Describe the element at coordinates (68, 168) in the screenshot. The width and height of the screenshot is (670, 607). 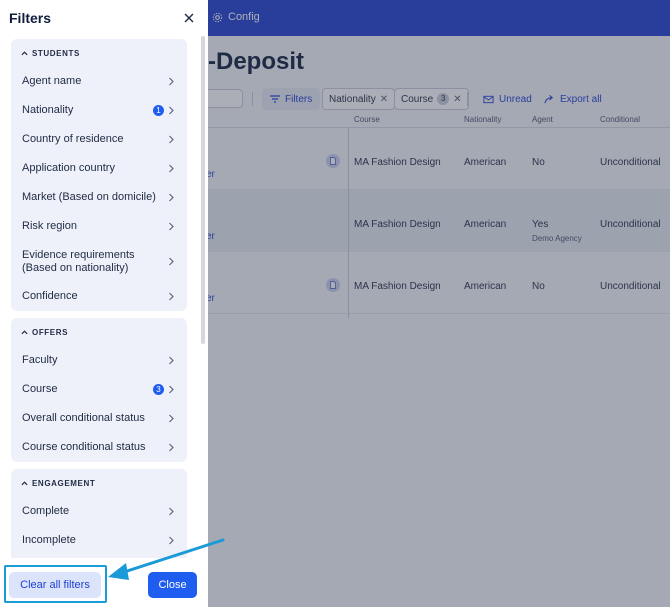
I see `filter-item-label: Application country` at that location.